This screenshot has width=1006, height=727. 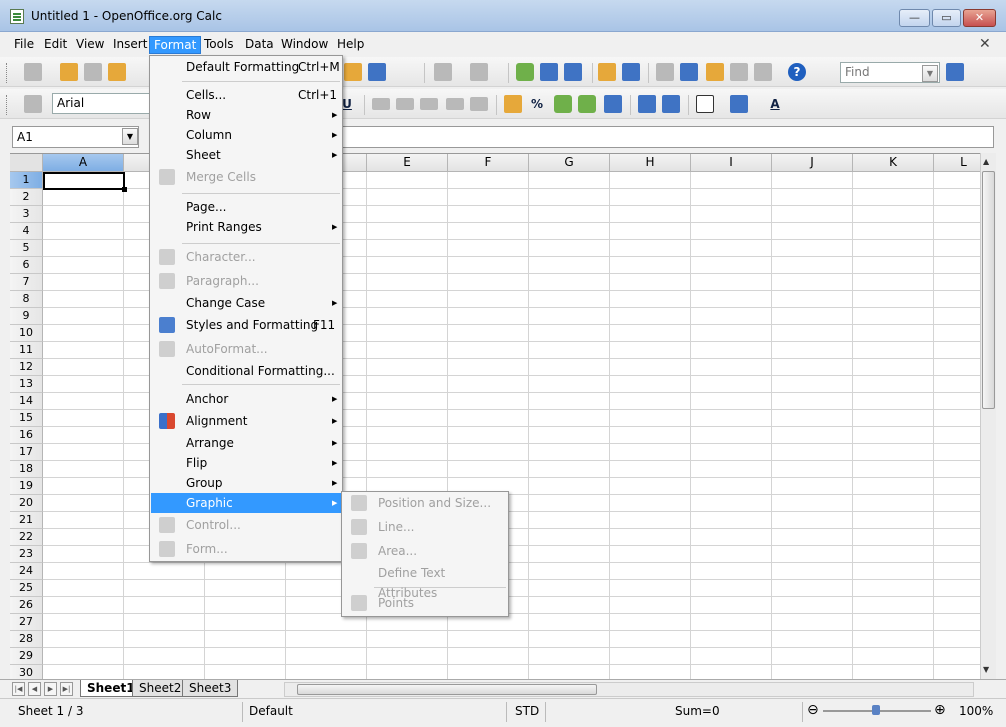 What do you see at coordinates (271, 711) in the screenshot?
I see `page-style: Default` at bounding box center [271, 711].